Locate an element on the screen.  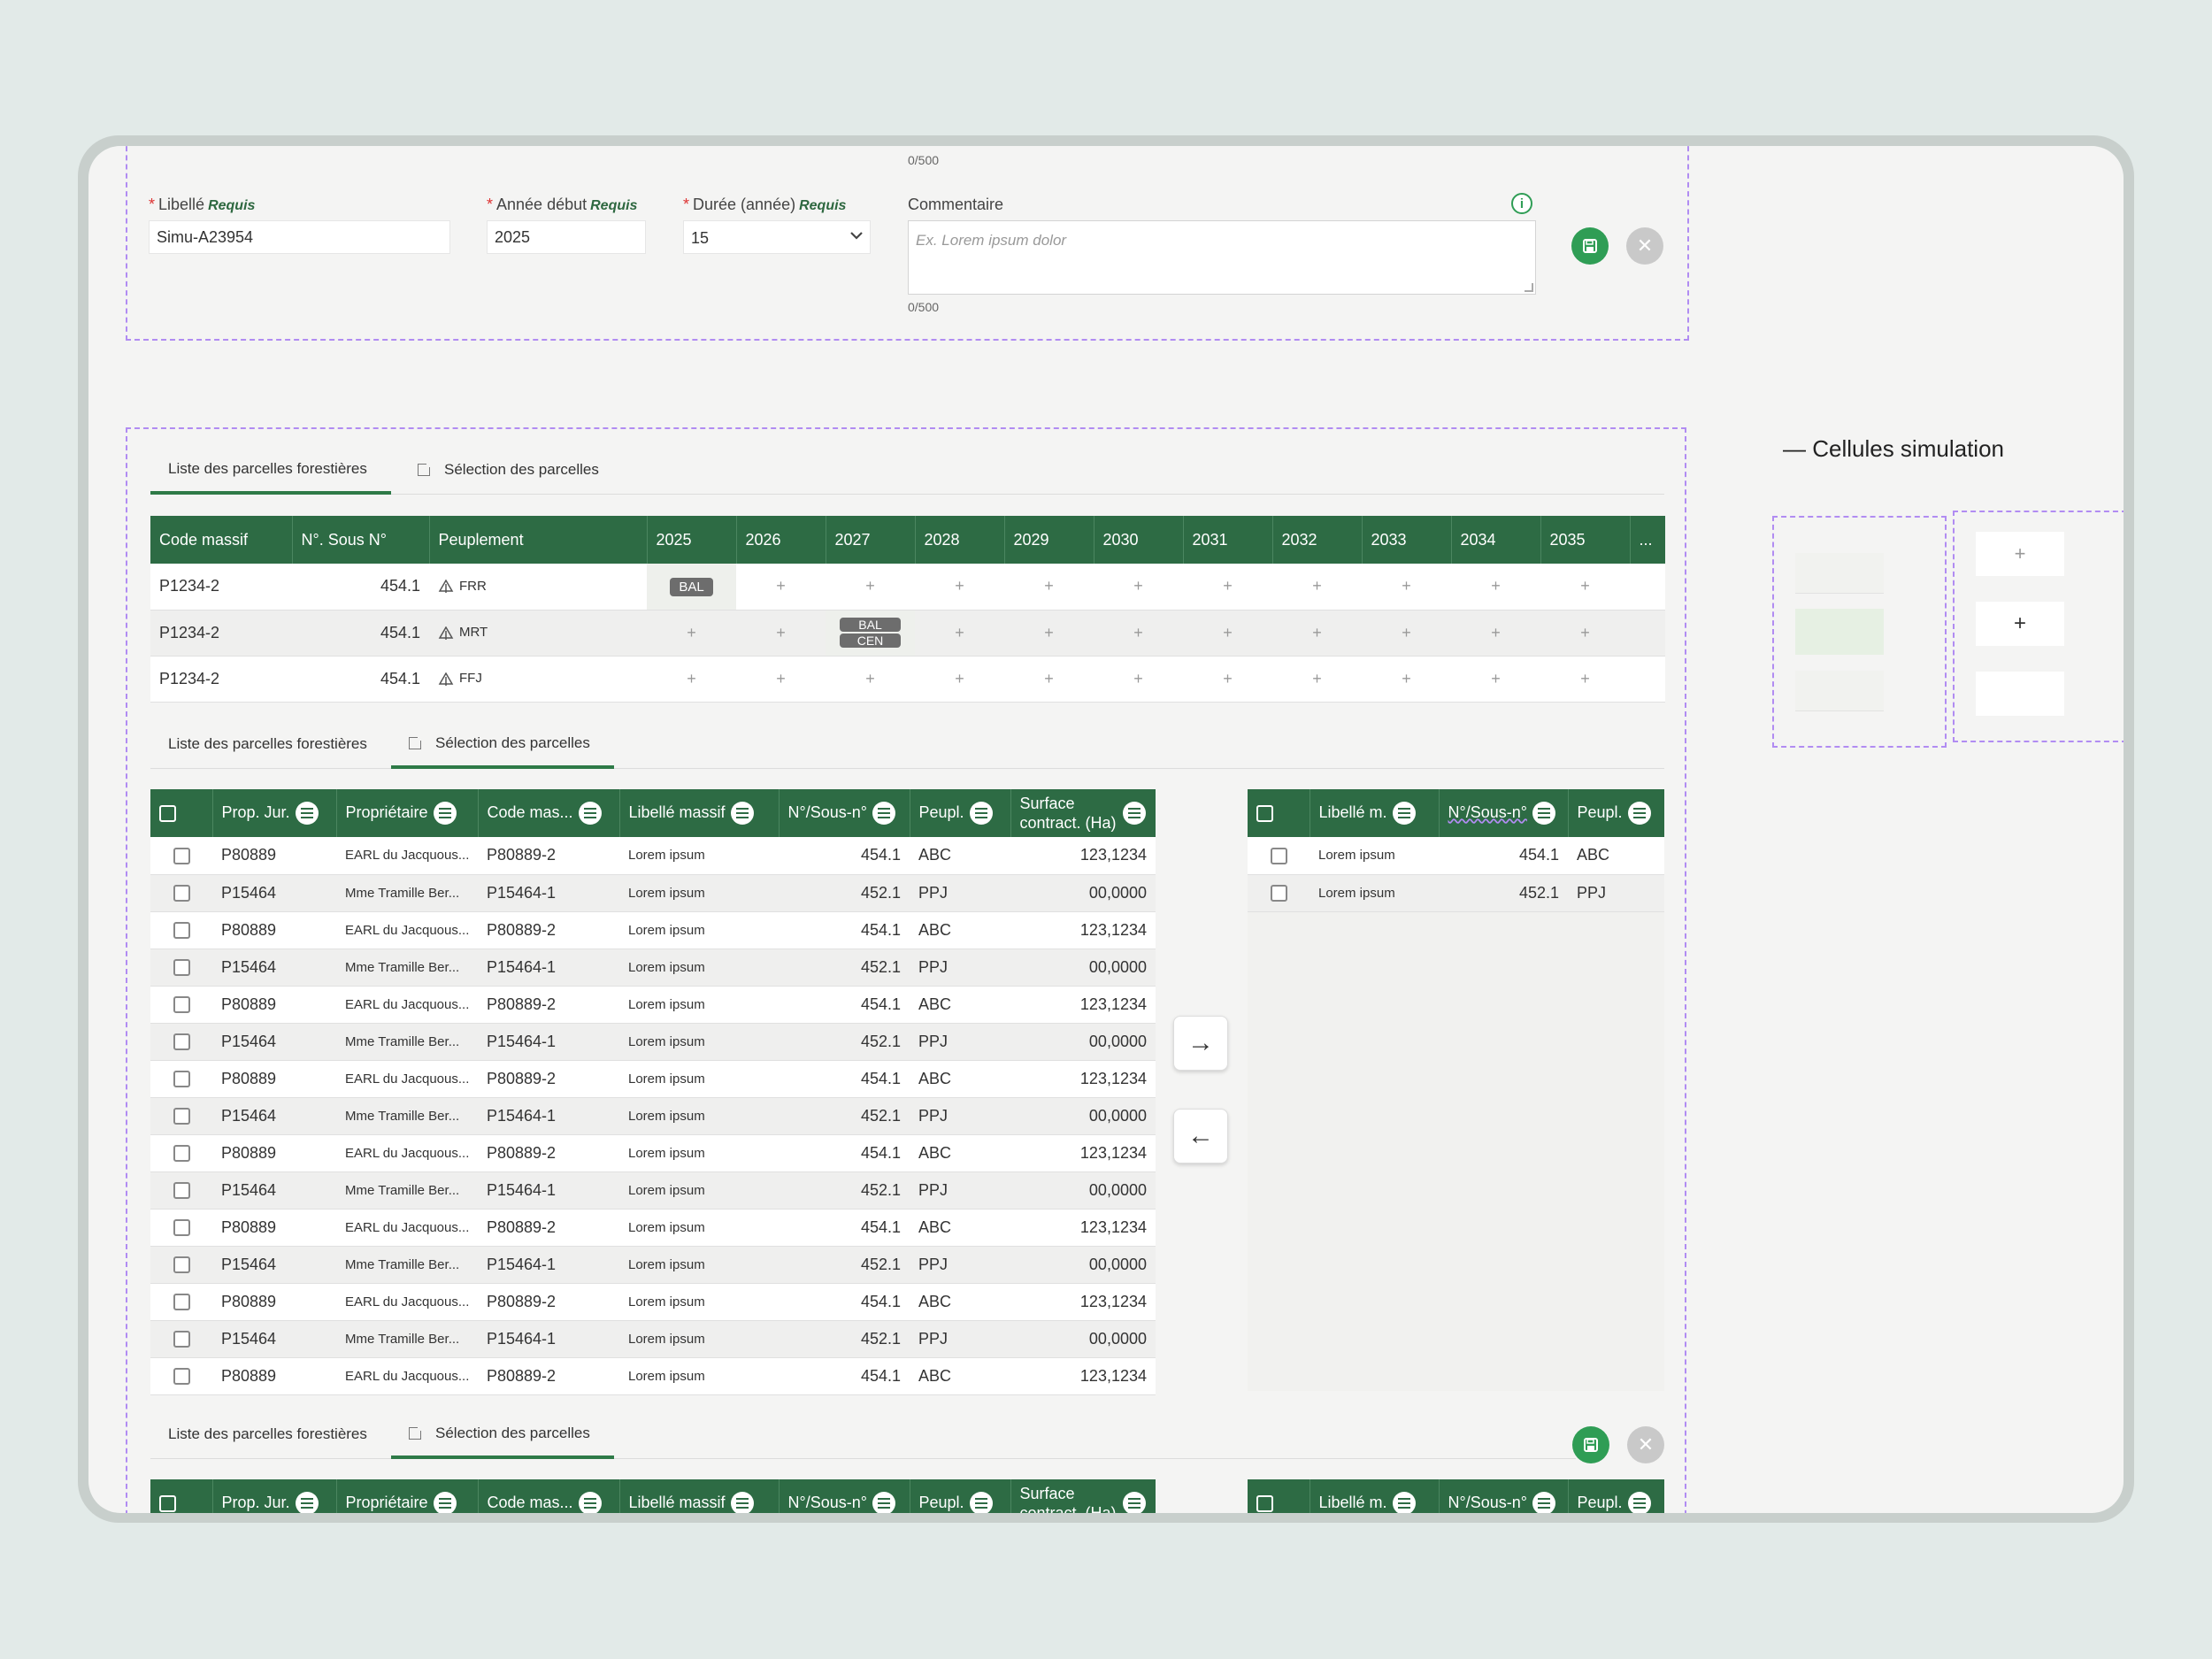
save-button is located at coordinates (1591, 1445).